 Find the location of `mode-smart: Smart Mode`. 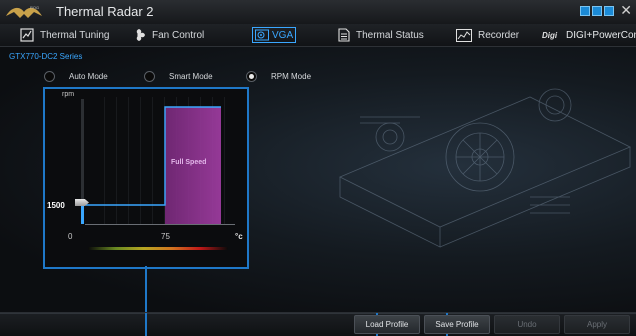

mode-smart: Smart Mode is located at coordinates (178, 76).